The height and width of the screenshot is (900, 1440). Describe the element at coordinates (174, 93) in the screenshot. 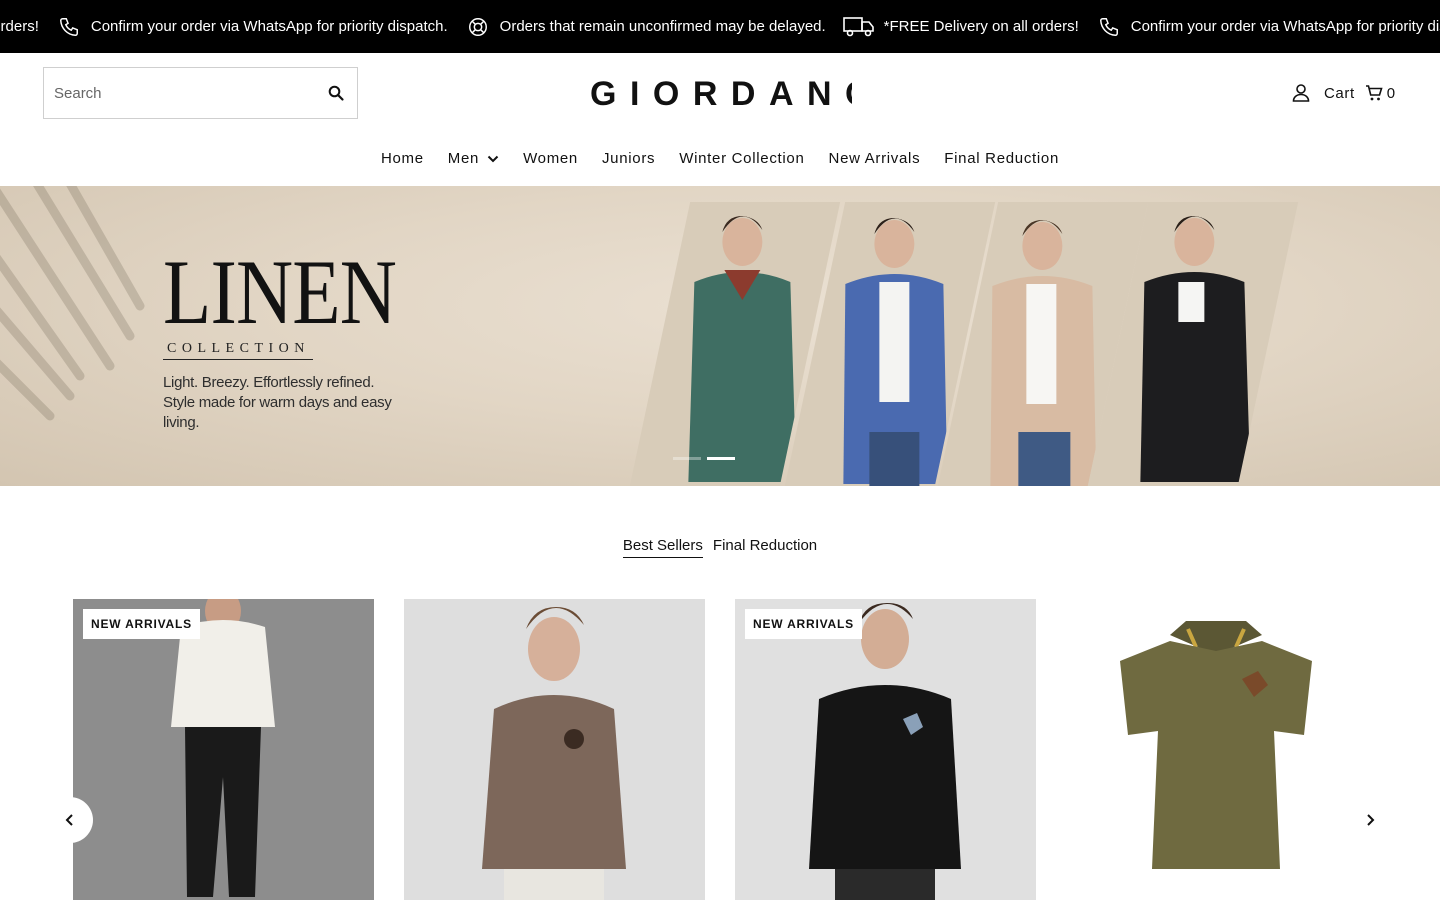

I see `search-input` at that location.